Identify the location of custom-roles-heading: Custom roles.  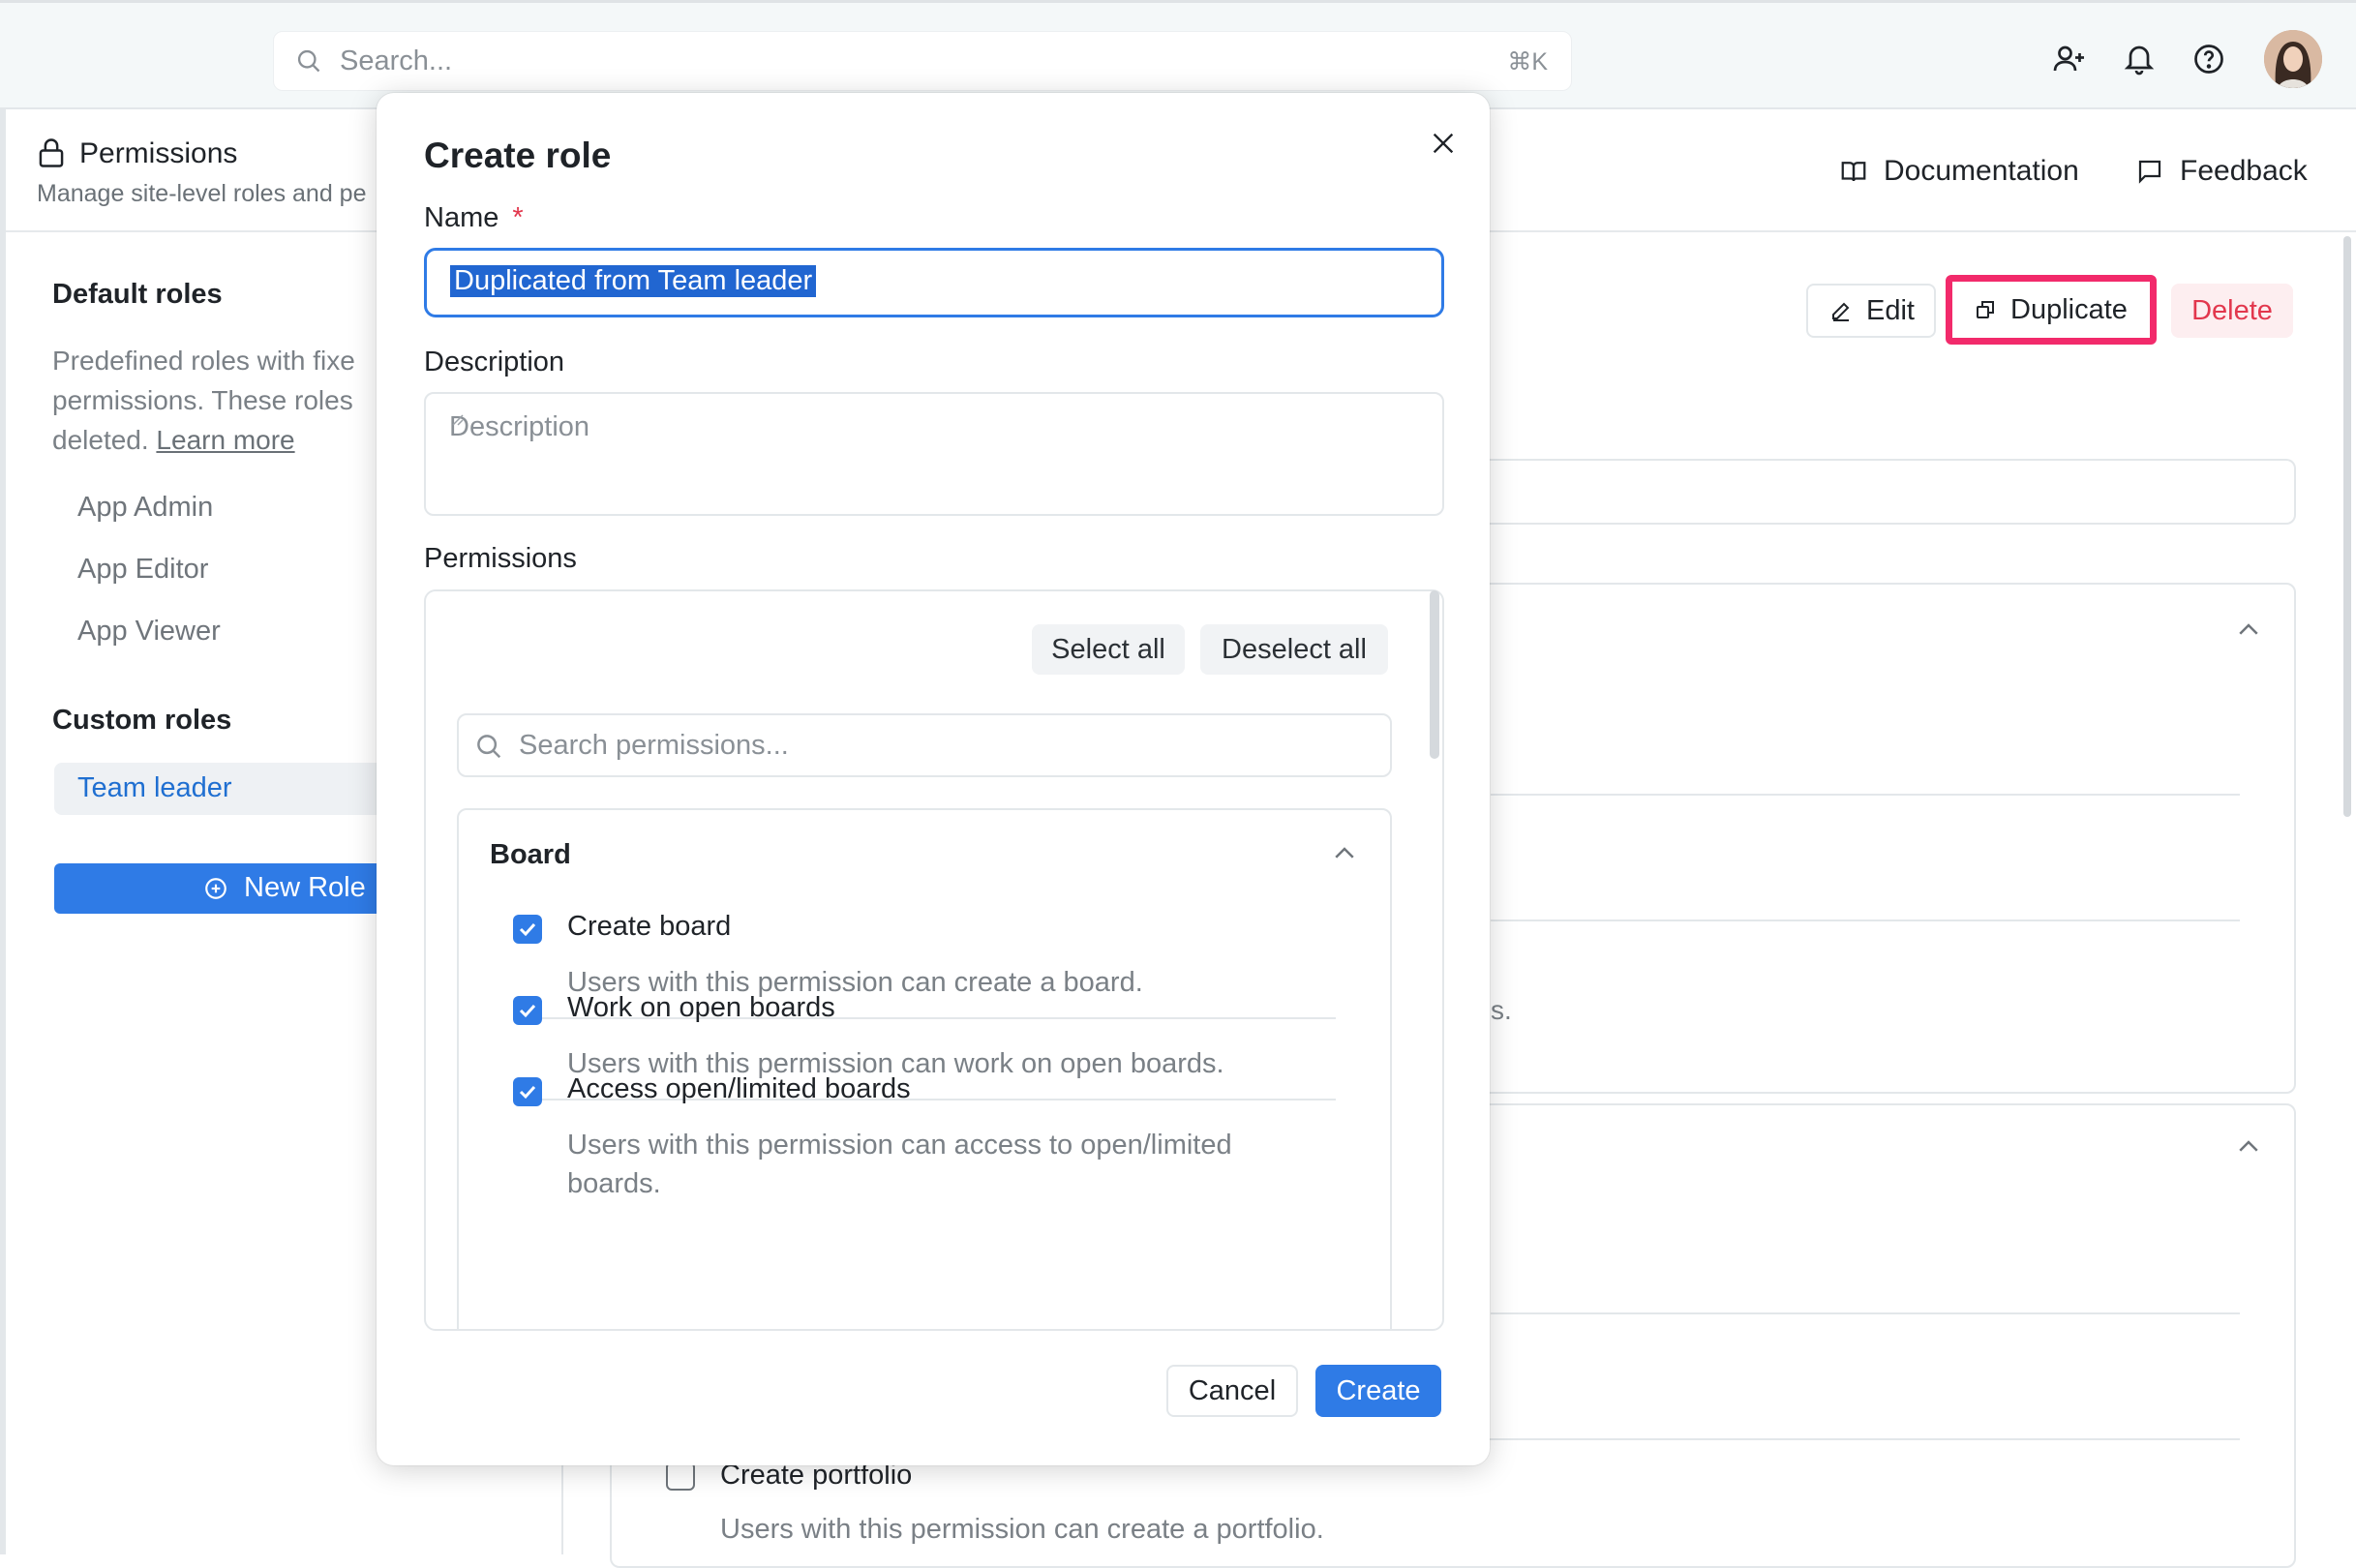
(142, 720).